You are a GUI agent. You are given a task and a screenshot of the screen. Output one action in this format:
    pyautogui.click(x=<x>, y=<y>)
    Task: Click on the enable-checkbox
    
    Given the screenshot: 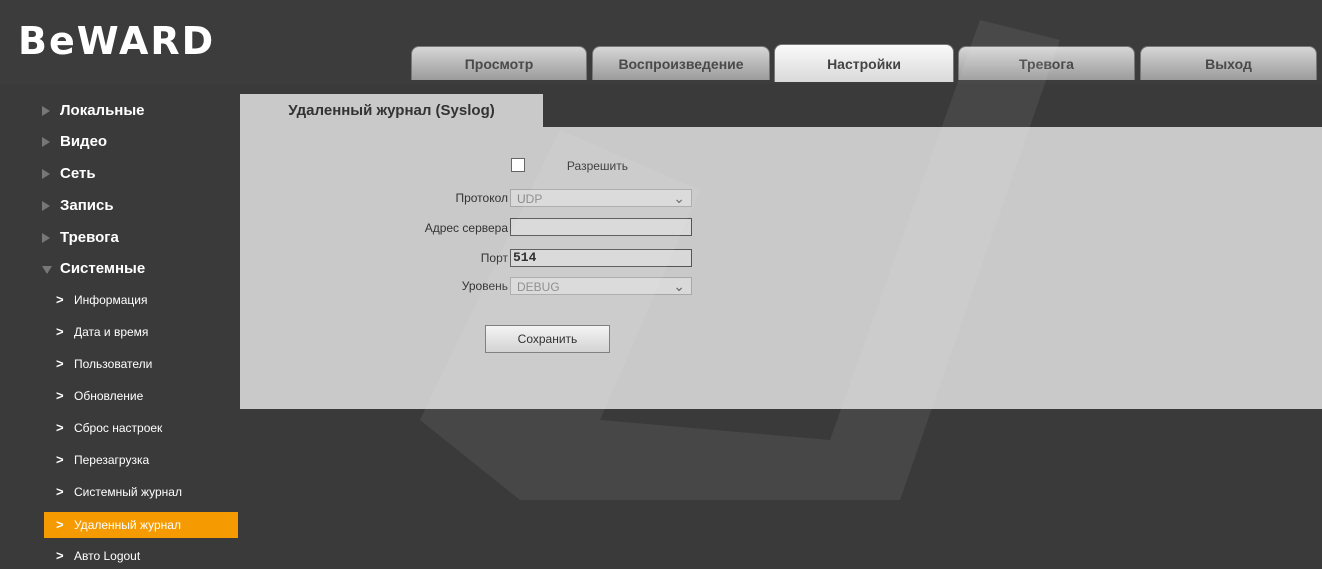 What is the action you would take?
    pyautogui.click(x=518, y=165)
    